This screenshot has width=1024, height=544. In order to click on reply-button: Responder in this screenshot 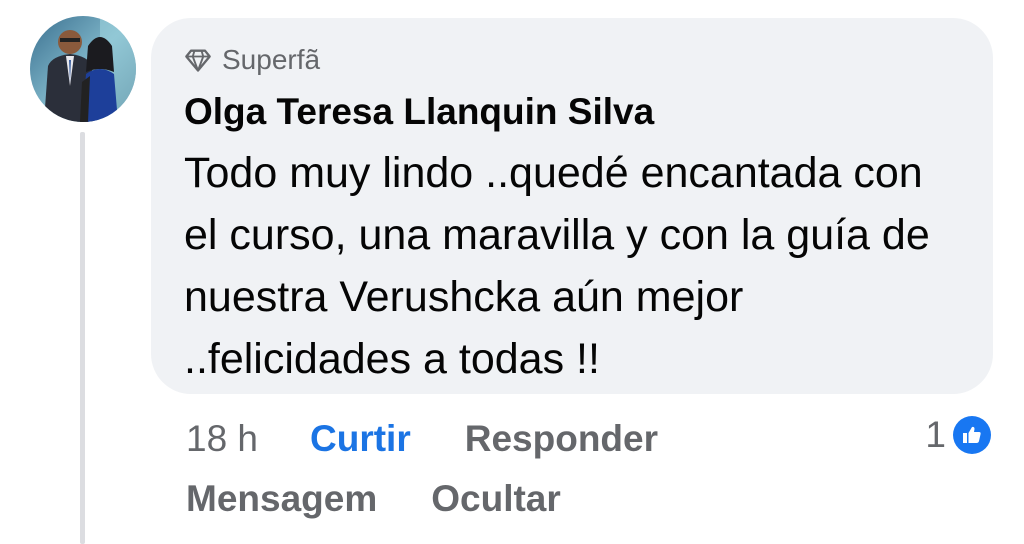, I will do `click(561, 439)`.